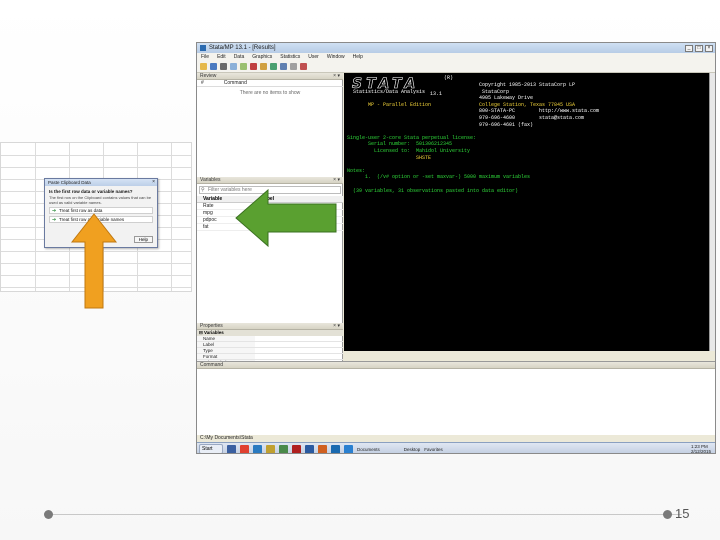 Image resolution: width=720 pixels, height=540 pixels. I want to click on green-left-arrow-icon, so click(286, 218).